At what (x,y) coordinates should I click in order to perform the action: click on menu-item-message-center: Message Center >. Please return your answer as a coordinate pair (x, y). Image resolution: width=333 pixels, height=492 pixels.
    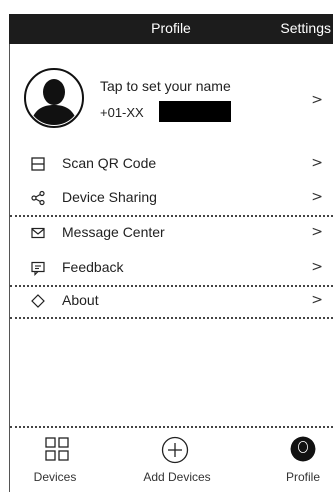
    Looking at the image, I should click on (171, 233).